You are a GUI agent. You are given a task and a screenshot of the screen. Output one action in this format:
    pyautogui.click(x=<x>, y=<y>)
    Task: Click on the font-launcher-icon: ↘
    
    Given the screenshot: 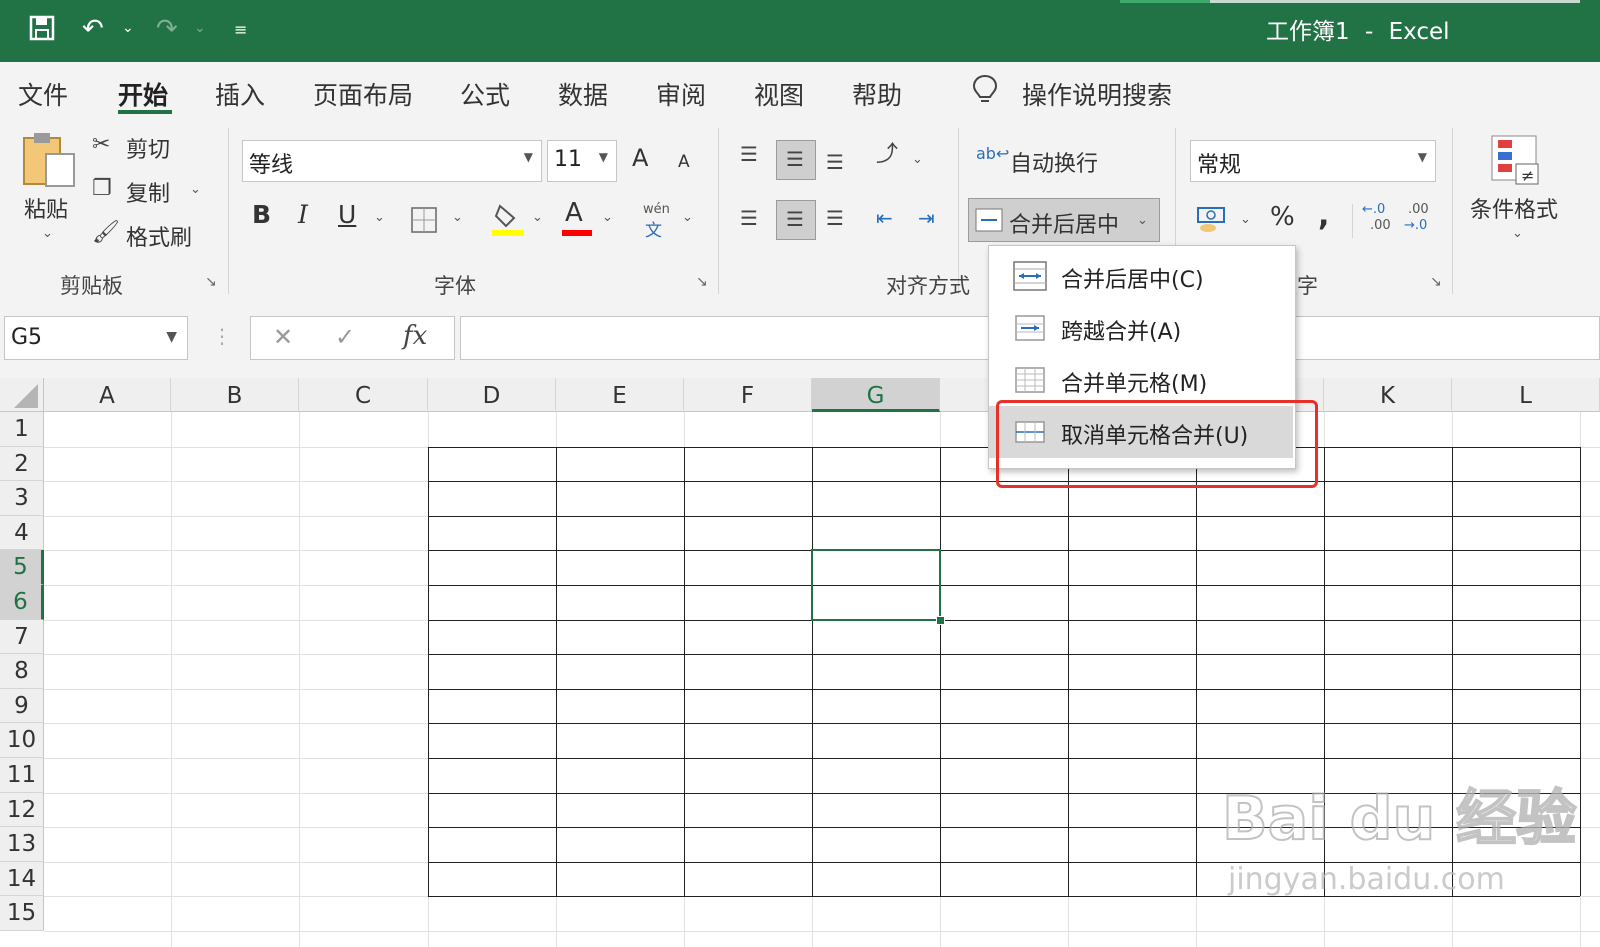 What is the action you would take?
    pyautogui.click(x=702, y=282)
    